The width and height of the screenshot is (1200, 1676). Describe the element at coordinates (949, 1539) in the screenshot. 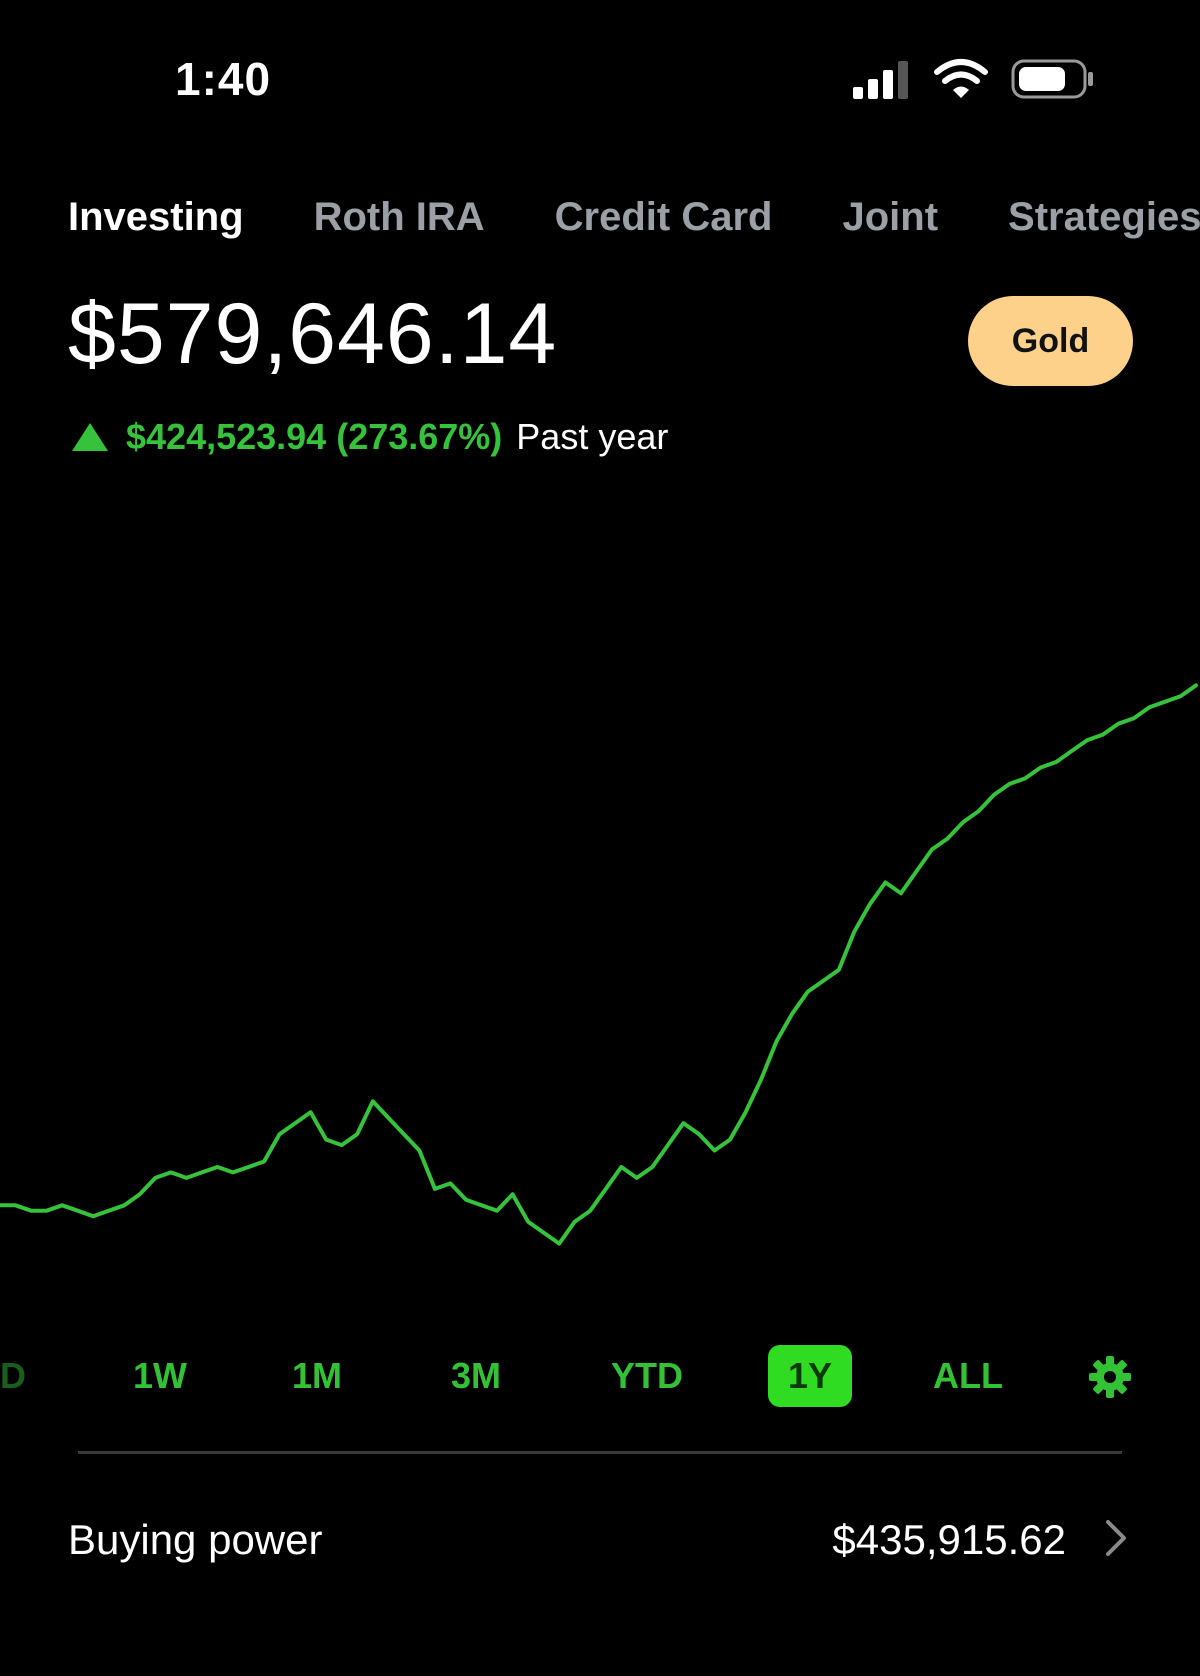

I see `buying-power-value: $435,915.62` at that location.